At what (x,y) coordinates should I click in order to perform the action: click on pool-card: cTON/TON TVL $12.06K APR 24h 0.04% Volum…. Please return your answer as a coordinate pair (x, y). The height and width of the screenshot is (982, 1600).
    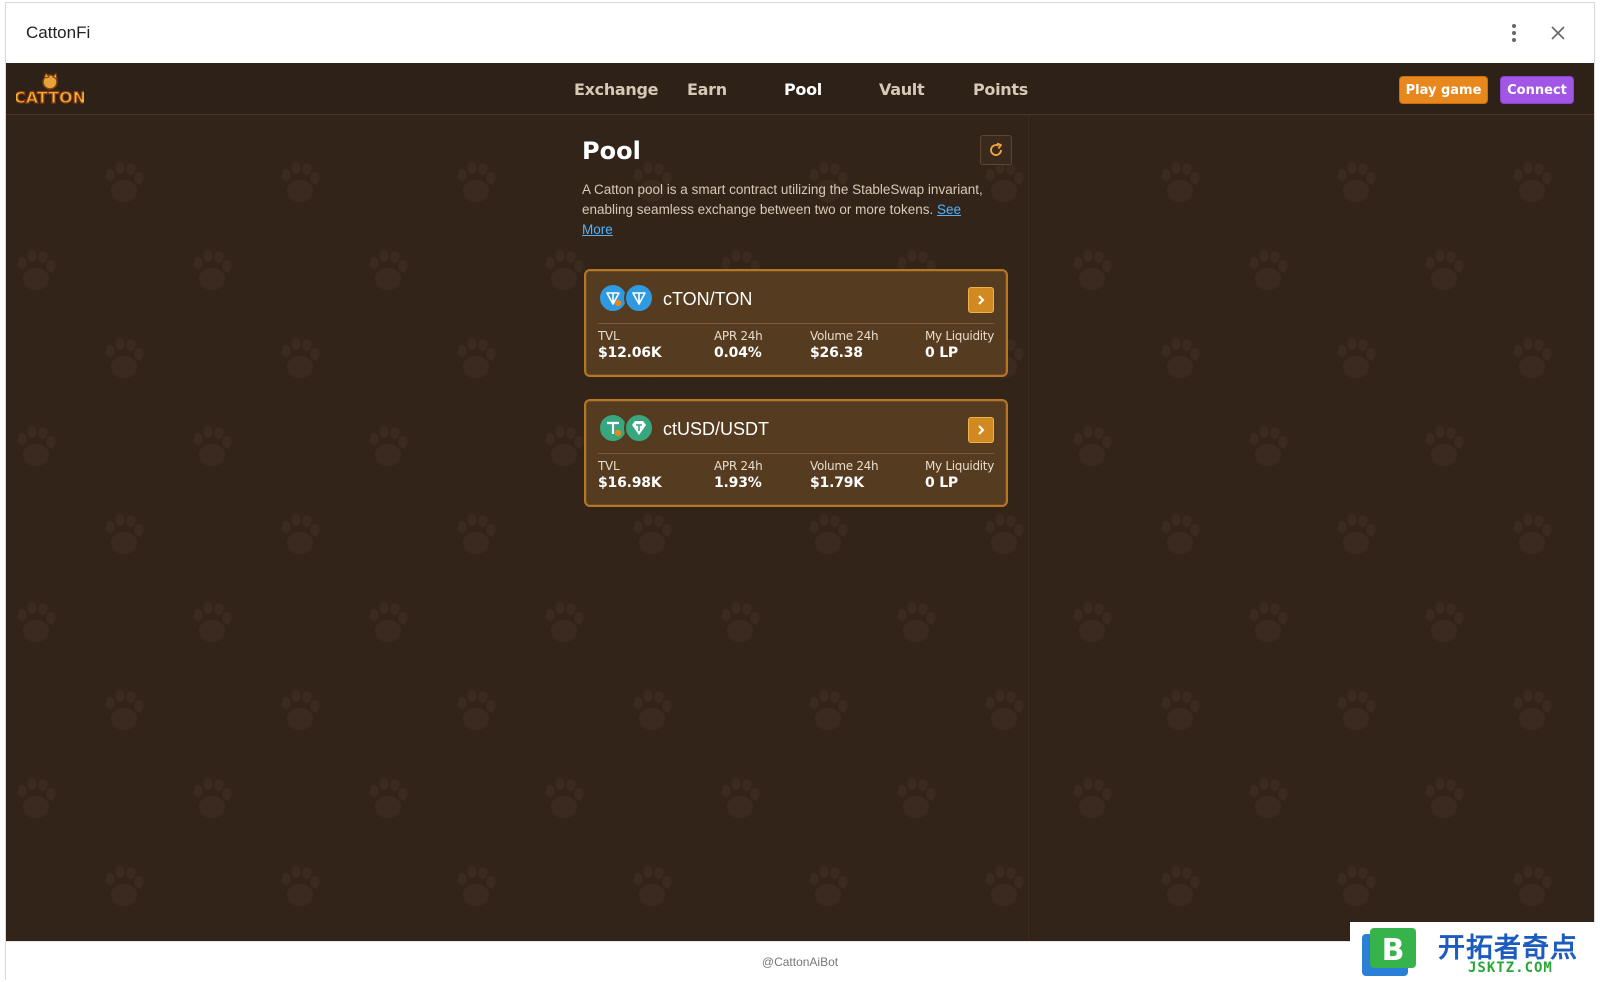
    Looking at the image, I should click on (796, 323).